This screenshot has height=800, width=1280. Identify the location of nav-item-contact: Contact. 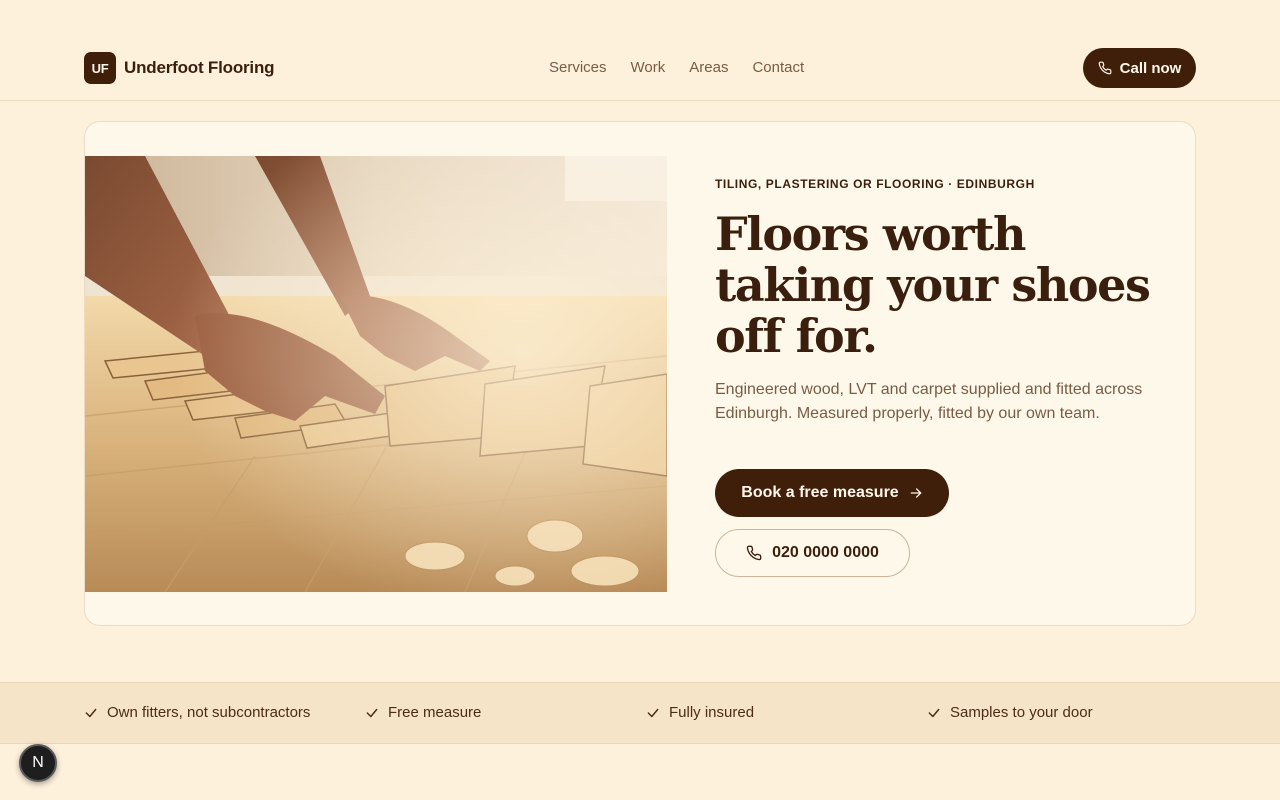
(778, 67).